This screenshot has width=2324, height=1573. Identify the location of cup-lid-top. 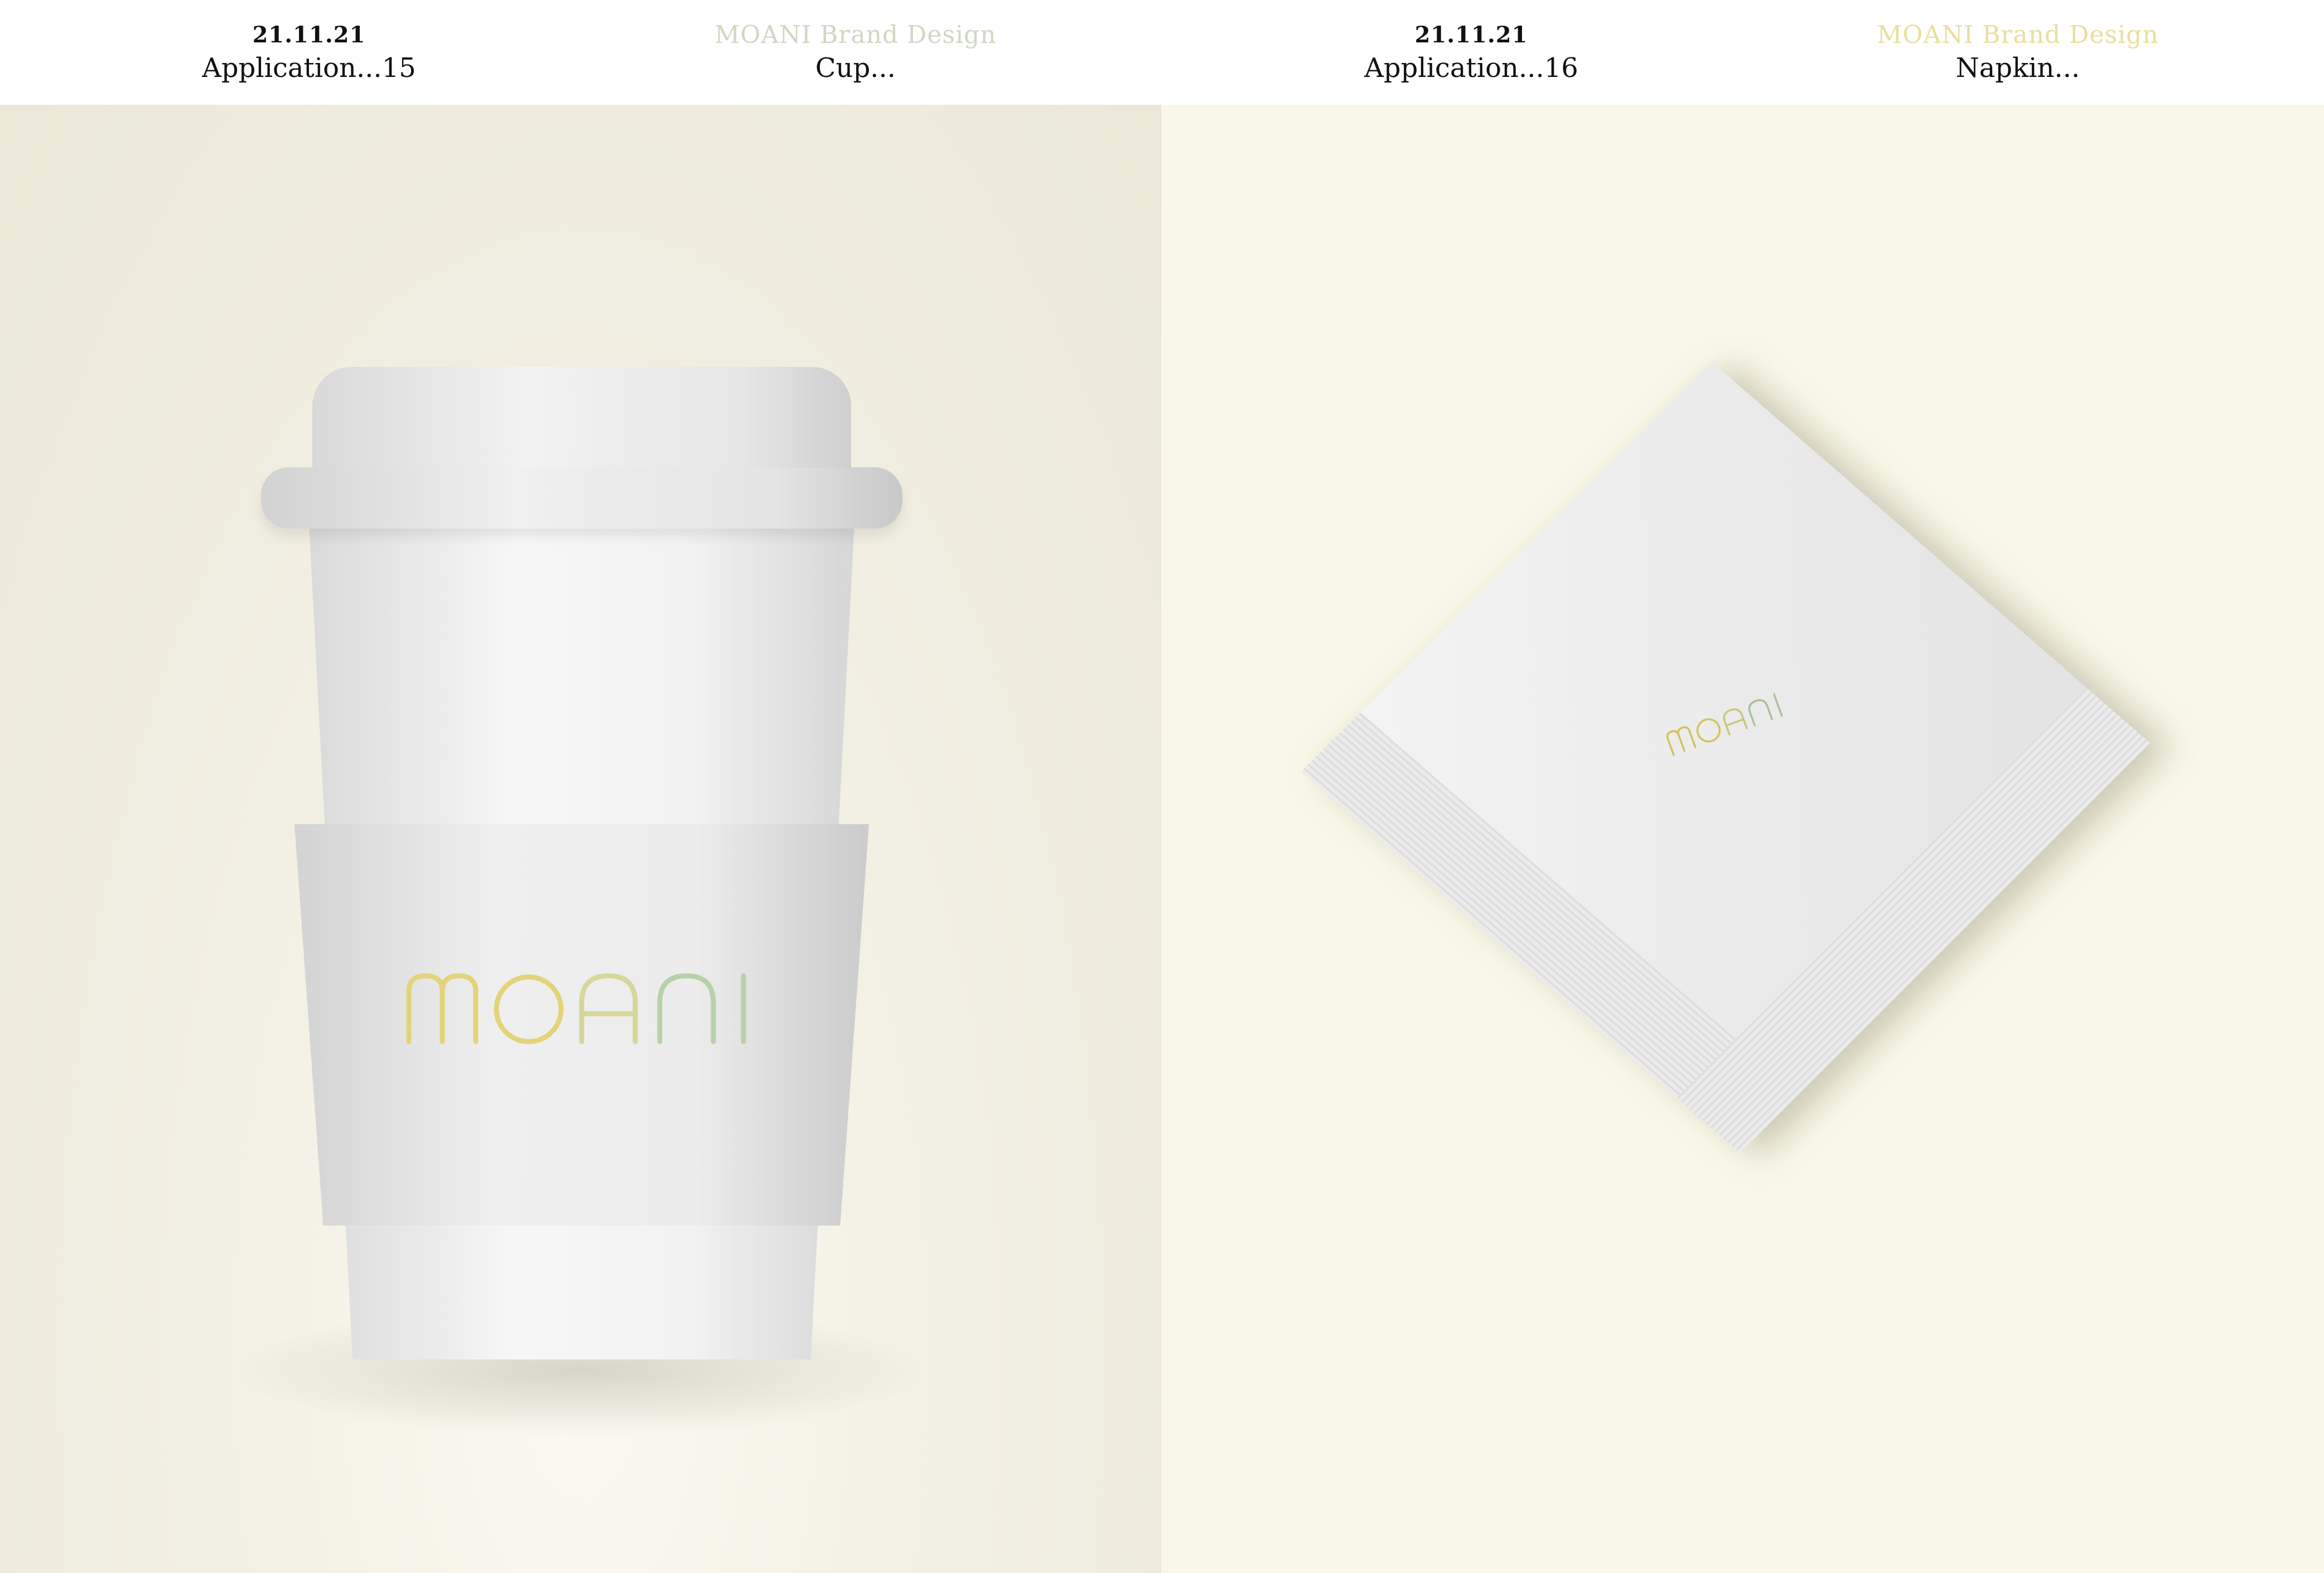
(581, 422).